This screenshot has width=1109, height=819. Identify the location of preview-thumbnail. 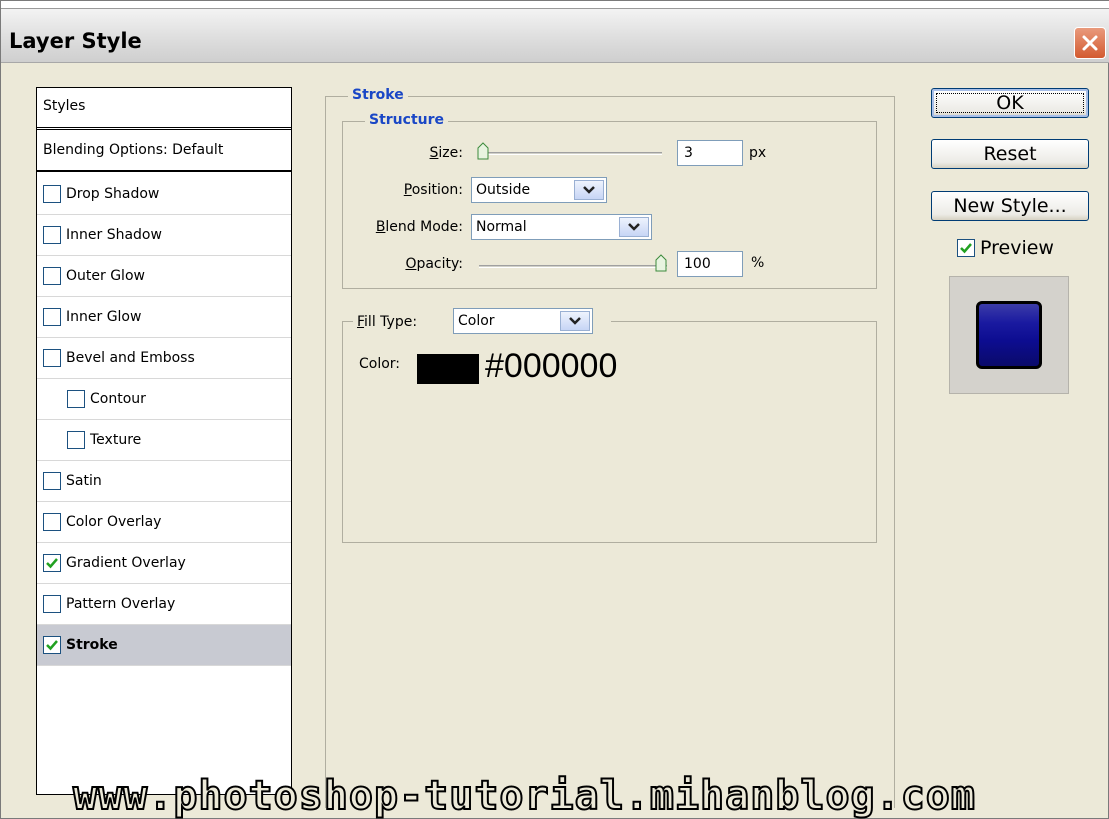
(1009, 335).